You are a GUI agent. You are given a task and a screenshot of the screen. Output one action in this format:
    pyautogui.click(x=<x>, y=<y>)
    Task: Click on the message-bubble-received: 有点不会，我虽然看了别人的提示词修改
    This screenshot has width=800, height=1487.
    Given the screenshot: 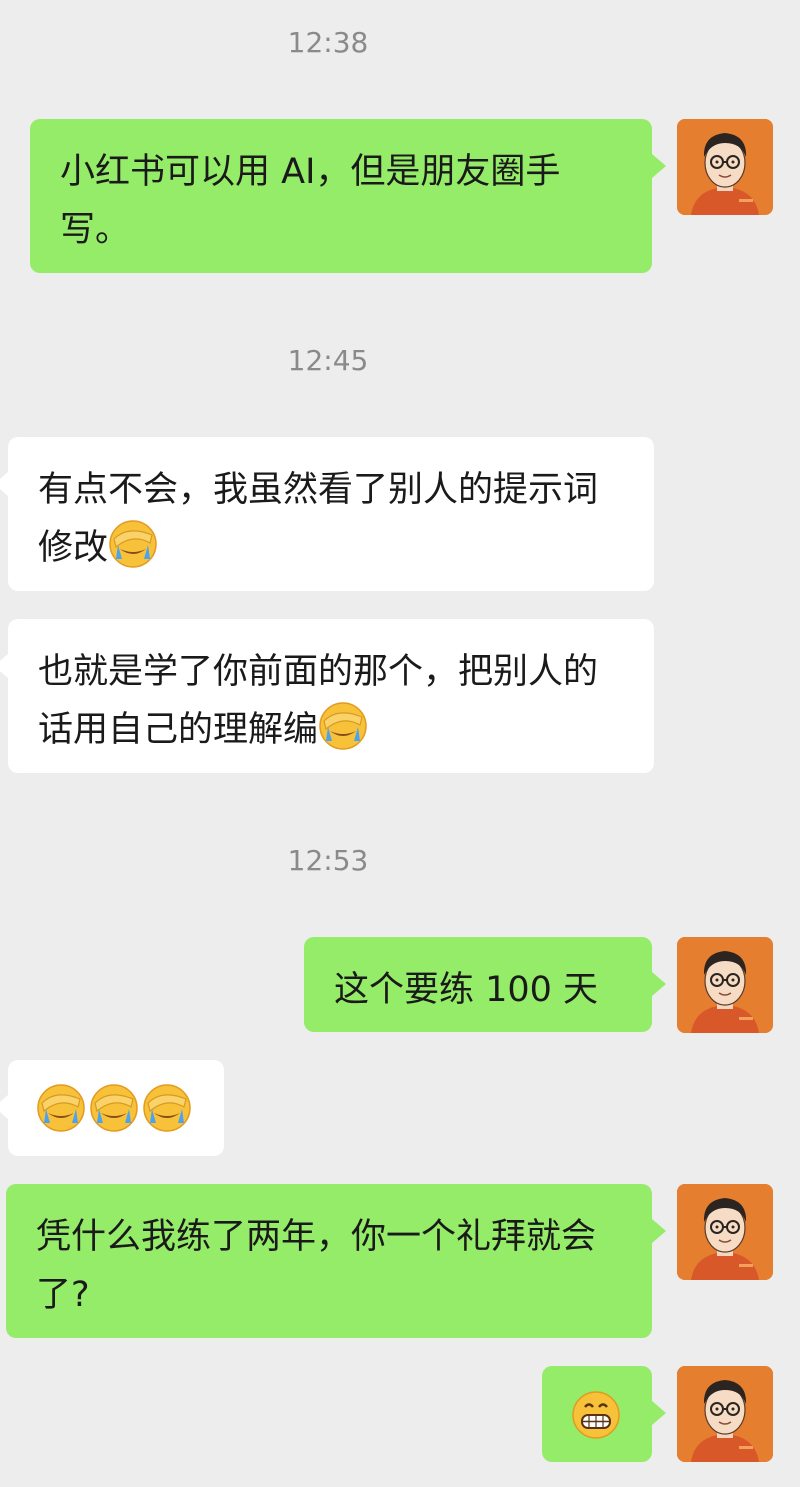 What is the action you would take?
    pyautogui.click(x=331, y=514)
    